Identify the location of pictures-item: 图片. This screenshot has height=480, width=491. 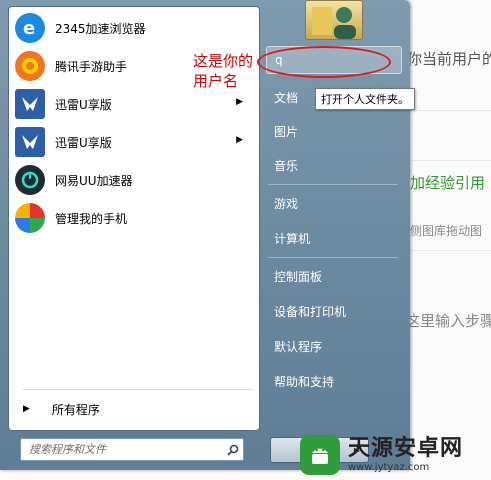
(334, 131).